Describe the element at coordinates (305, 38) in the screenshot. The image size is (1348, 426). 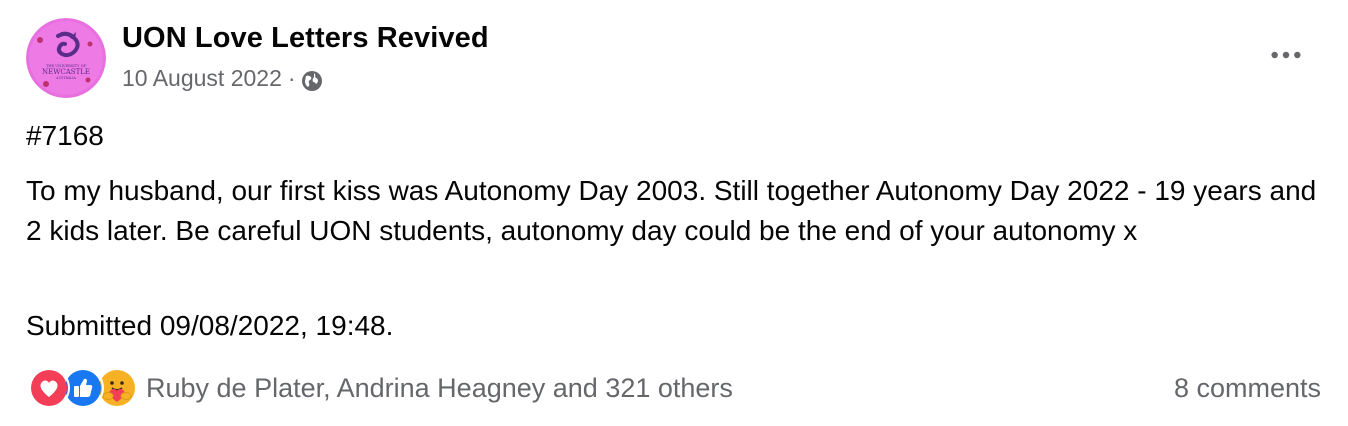
I see `page-name-link: UON Love Letters Revived` at that location.